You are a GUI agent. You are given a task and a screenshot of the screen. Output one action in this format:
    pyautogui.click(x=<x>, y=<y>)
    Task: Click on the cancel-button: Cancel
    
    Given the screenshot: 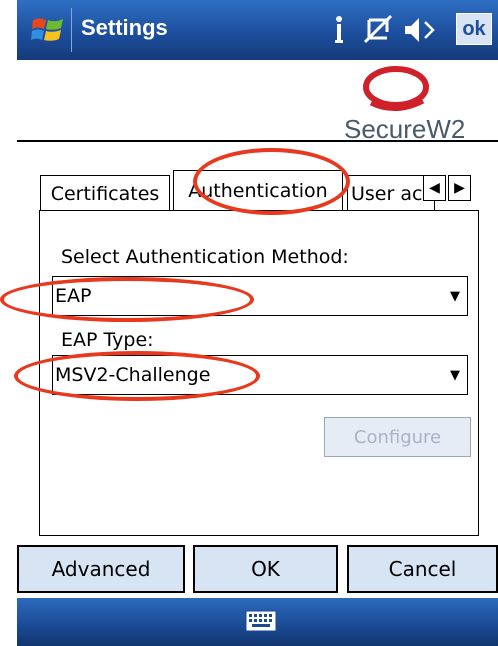 What is the action you would take?
    pyautogui.click(x=422, y=569)
    